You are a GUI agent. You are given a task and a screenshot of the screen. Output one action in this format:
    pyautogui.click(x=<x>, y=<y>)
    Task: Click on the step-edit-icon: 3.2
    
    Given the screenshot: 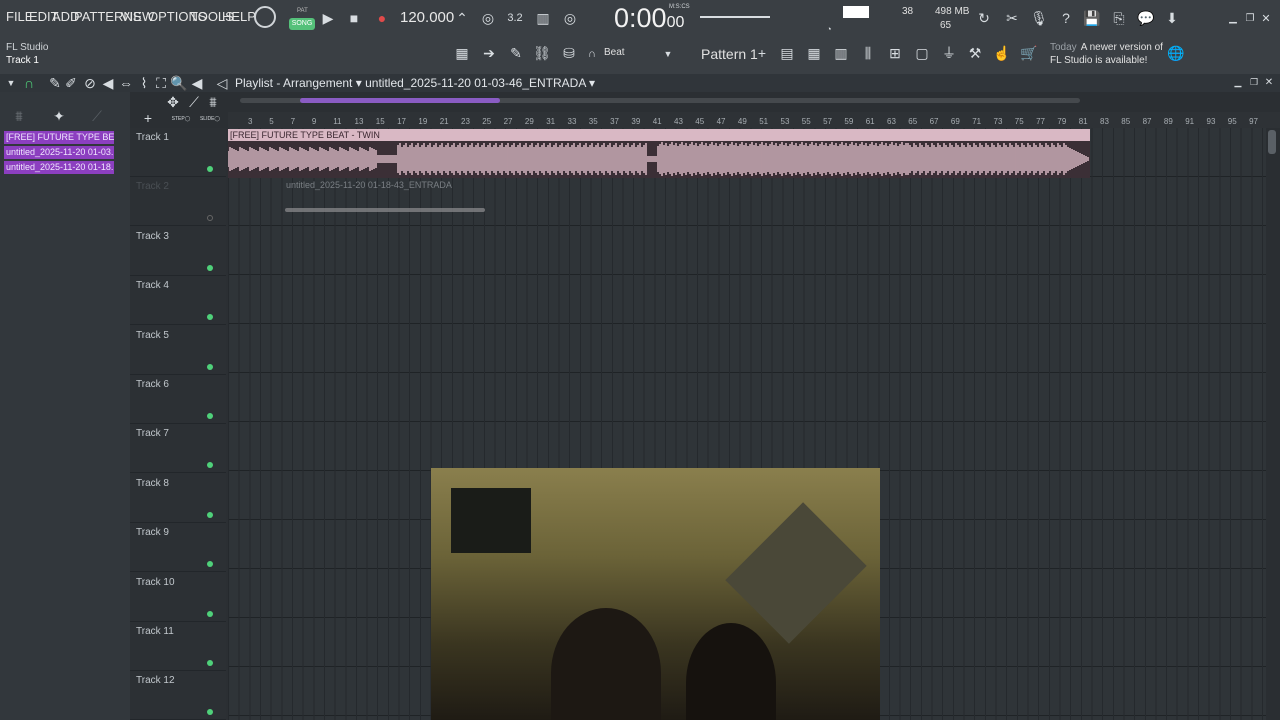 What is the action you would take?
    pyautogui.click(x=515, y=18)
    